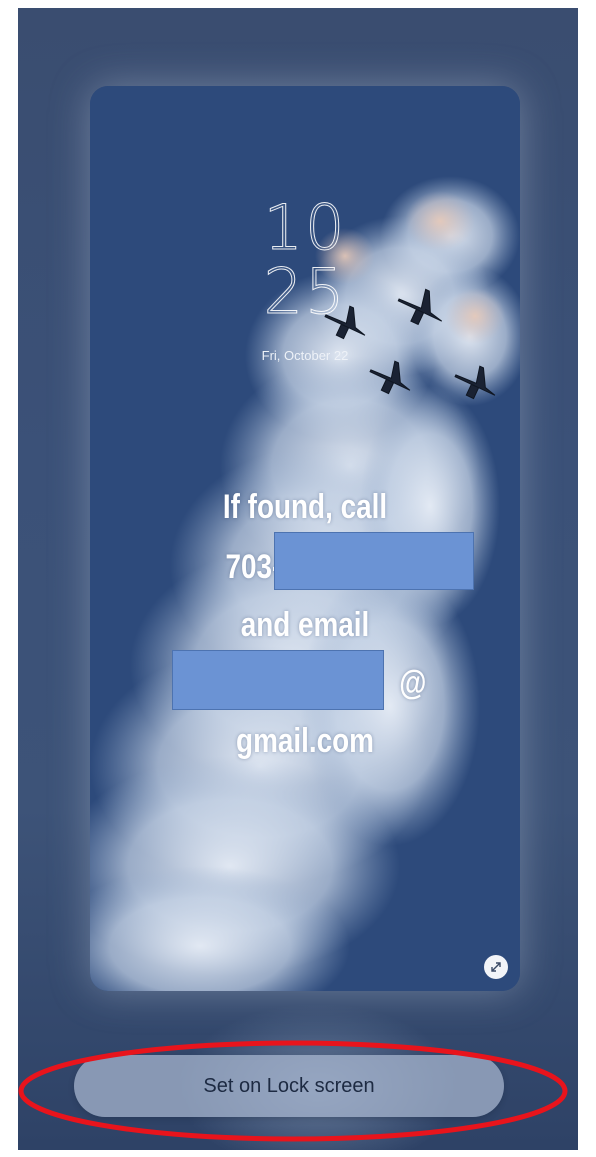  I want to click on owner-info-line1: If found, call, so click(305, 507).